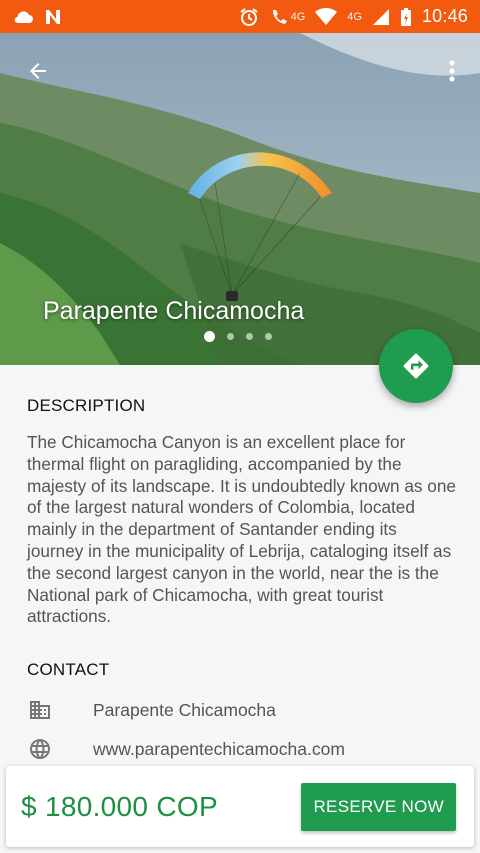 This screenshot has height=853, width=480. I want to click on wifi-call-icon: 4G, so click(287, 17).